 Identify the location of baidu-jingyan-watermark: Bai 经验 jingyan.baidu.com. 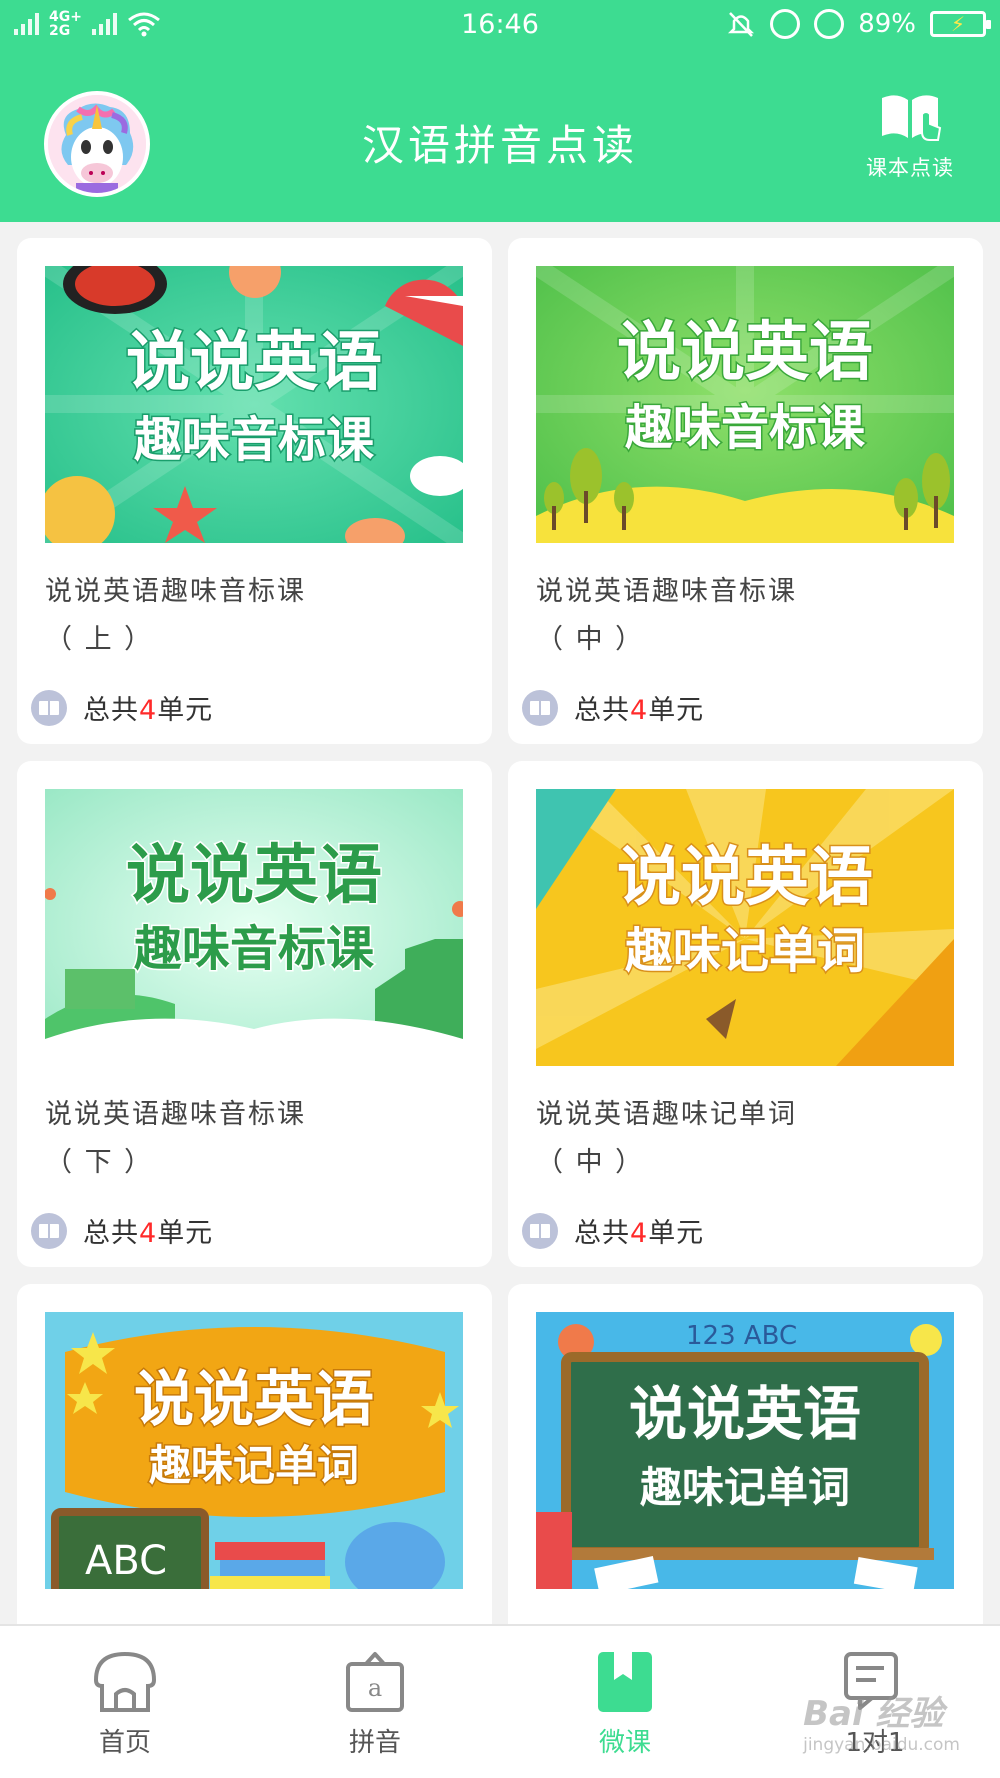
(881, 1720).